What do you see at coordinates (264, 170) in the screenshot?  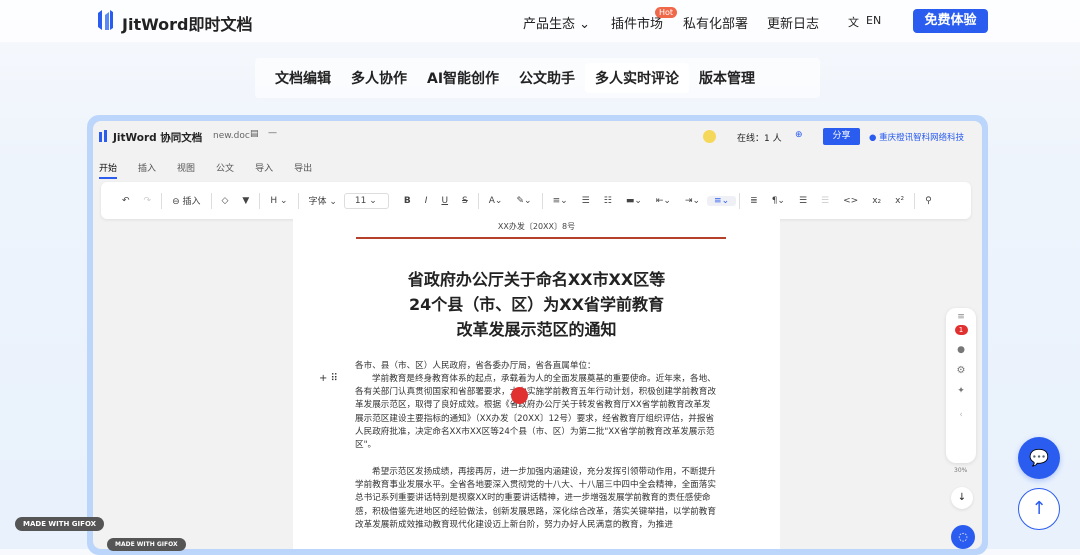 I see `menu-tab-import: 导入` at bounding box center [264, 170].